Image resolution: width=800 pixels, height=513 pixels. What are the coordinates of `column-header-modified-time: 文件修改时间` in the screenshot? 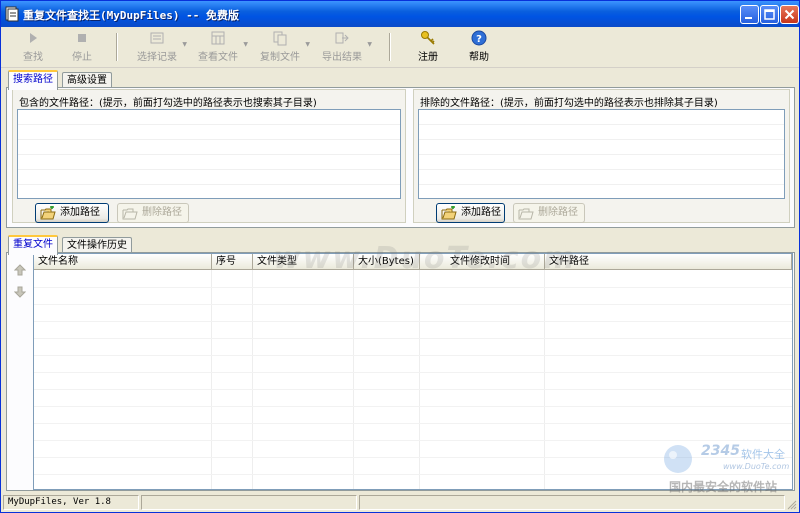 It's located at (482, 262).